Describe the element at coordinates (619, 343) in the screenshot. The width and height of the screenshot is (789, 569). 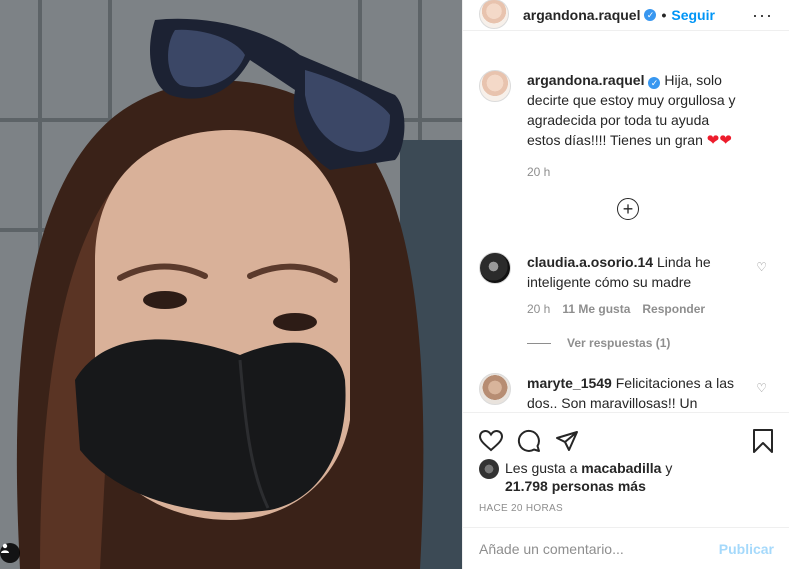
I see `view-replies-label: Ver respuestas (1)` at that location.